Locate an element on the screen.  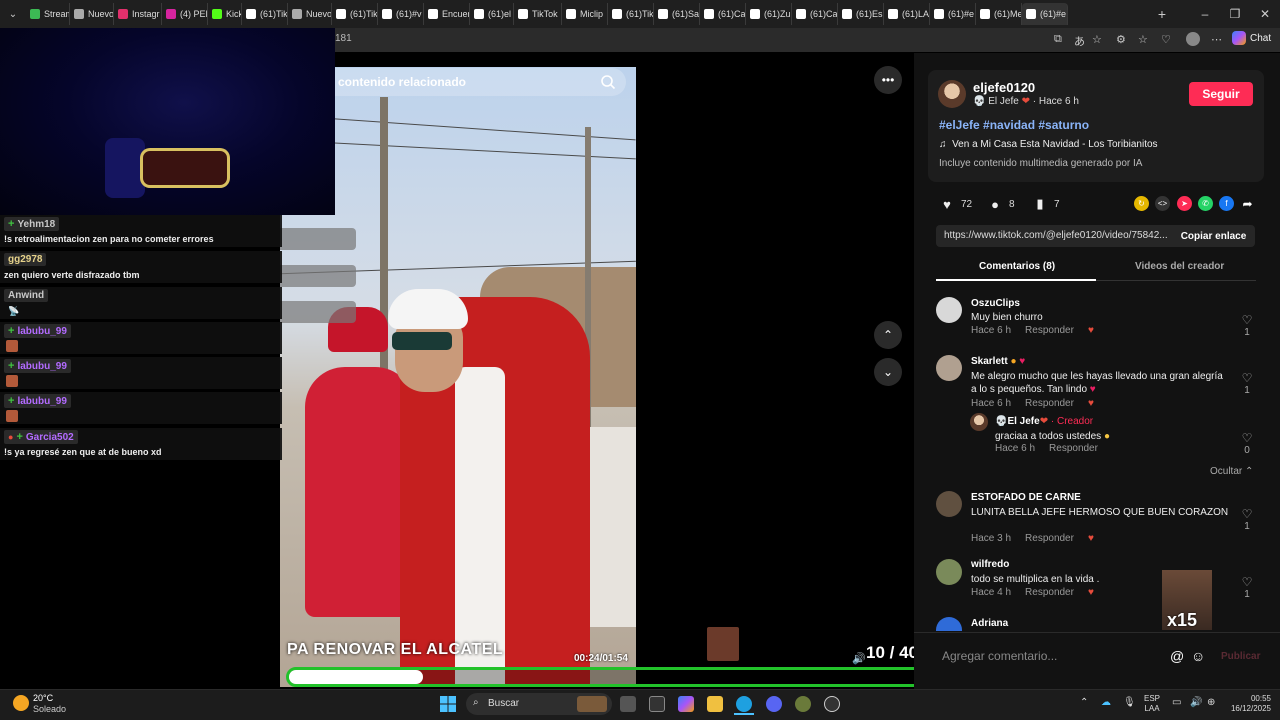
browser-tab: Miclip is located at coordinates (585, 14).